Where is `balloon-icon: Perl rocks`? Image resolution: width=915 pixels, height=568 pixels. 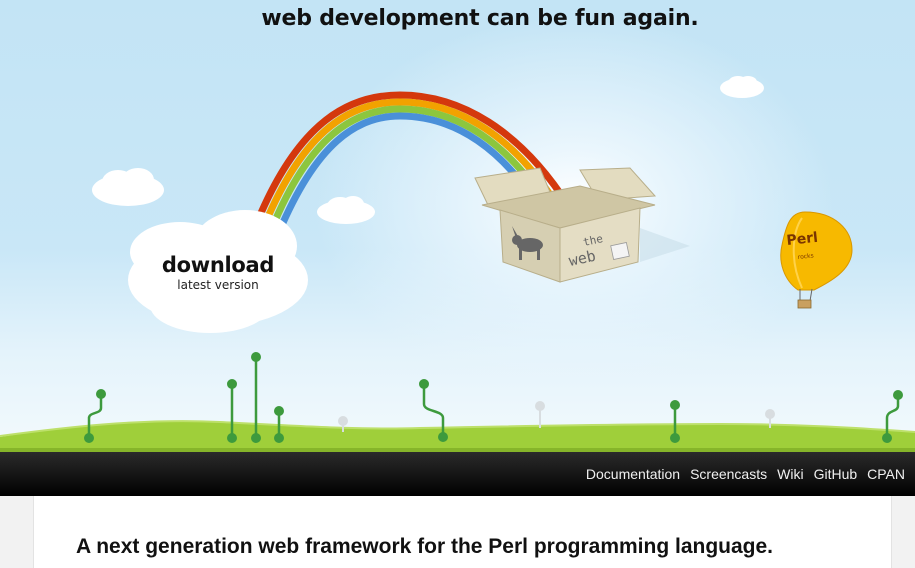 balloon-icon: Perl rocks is located at coordinates (816, 260).